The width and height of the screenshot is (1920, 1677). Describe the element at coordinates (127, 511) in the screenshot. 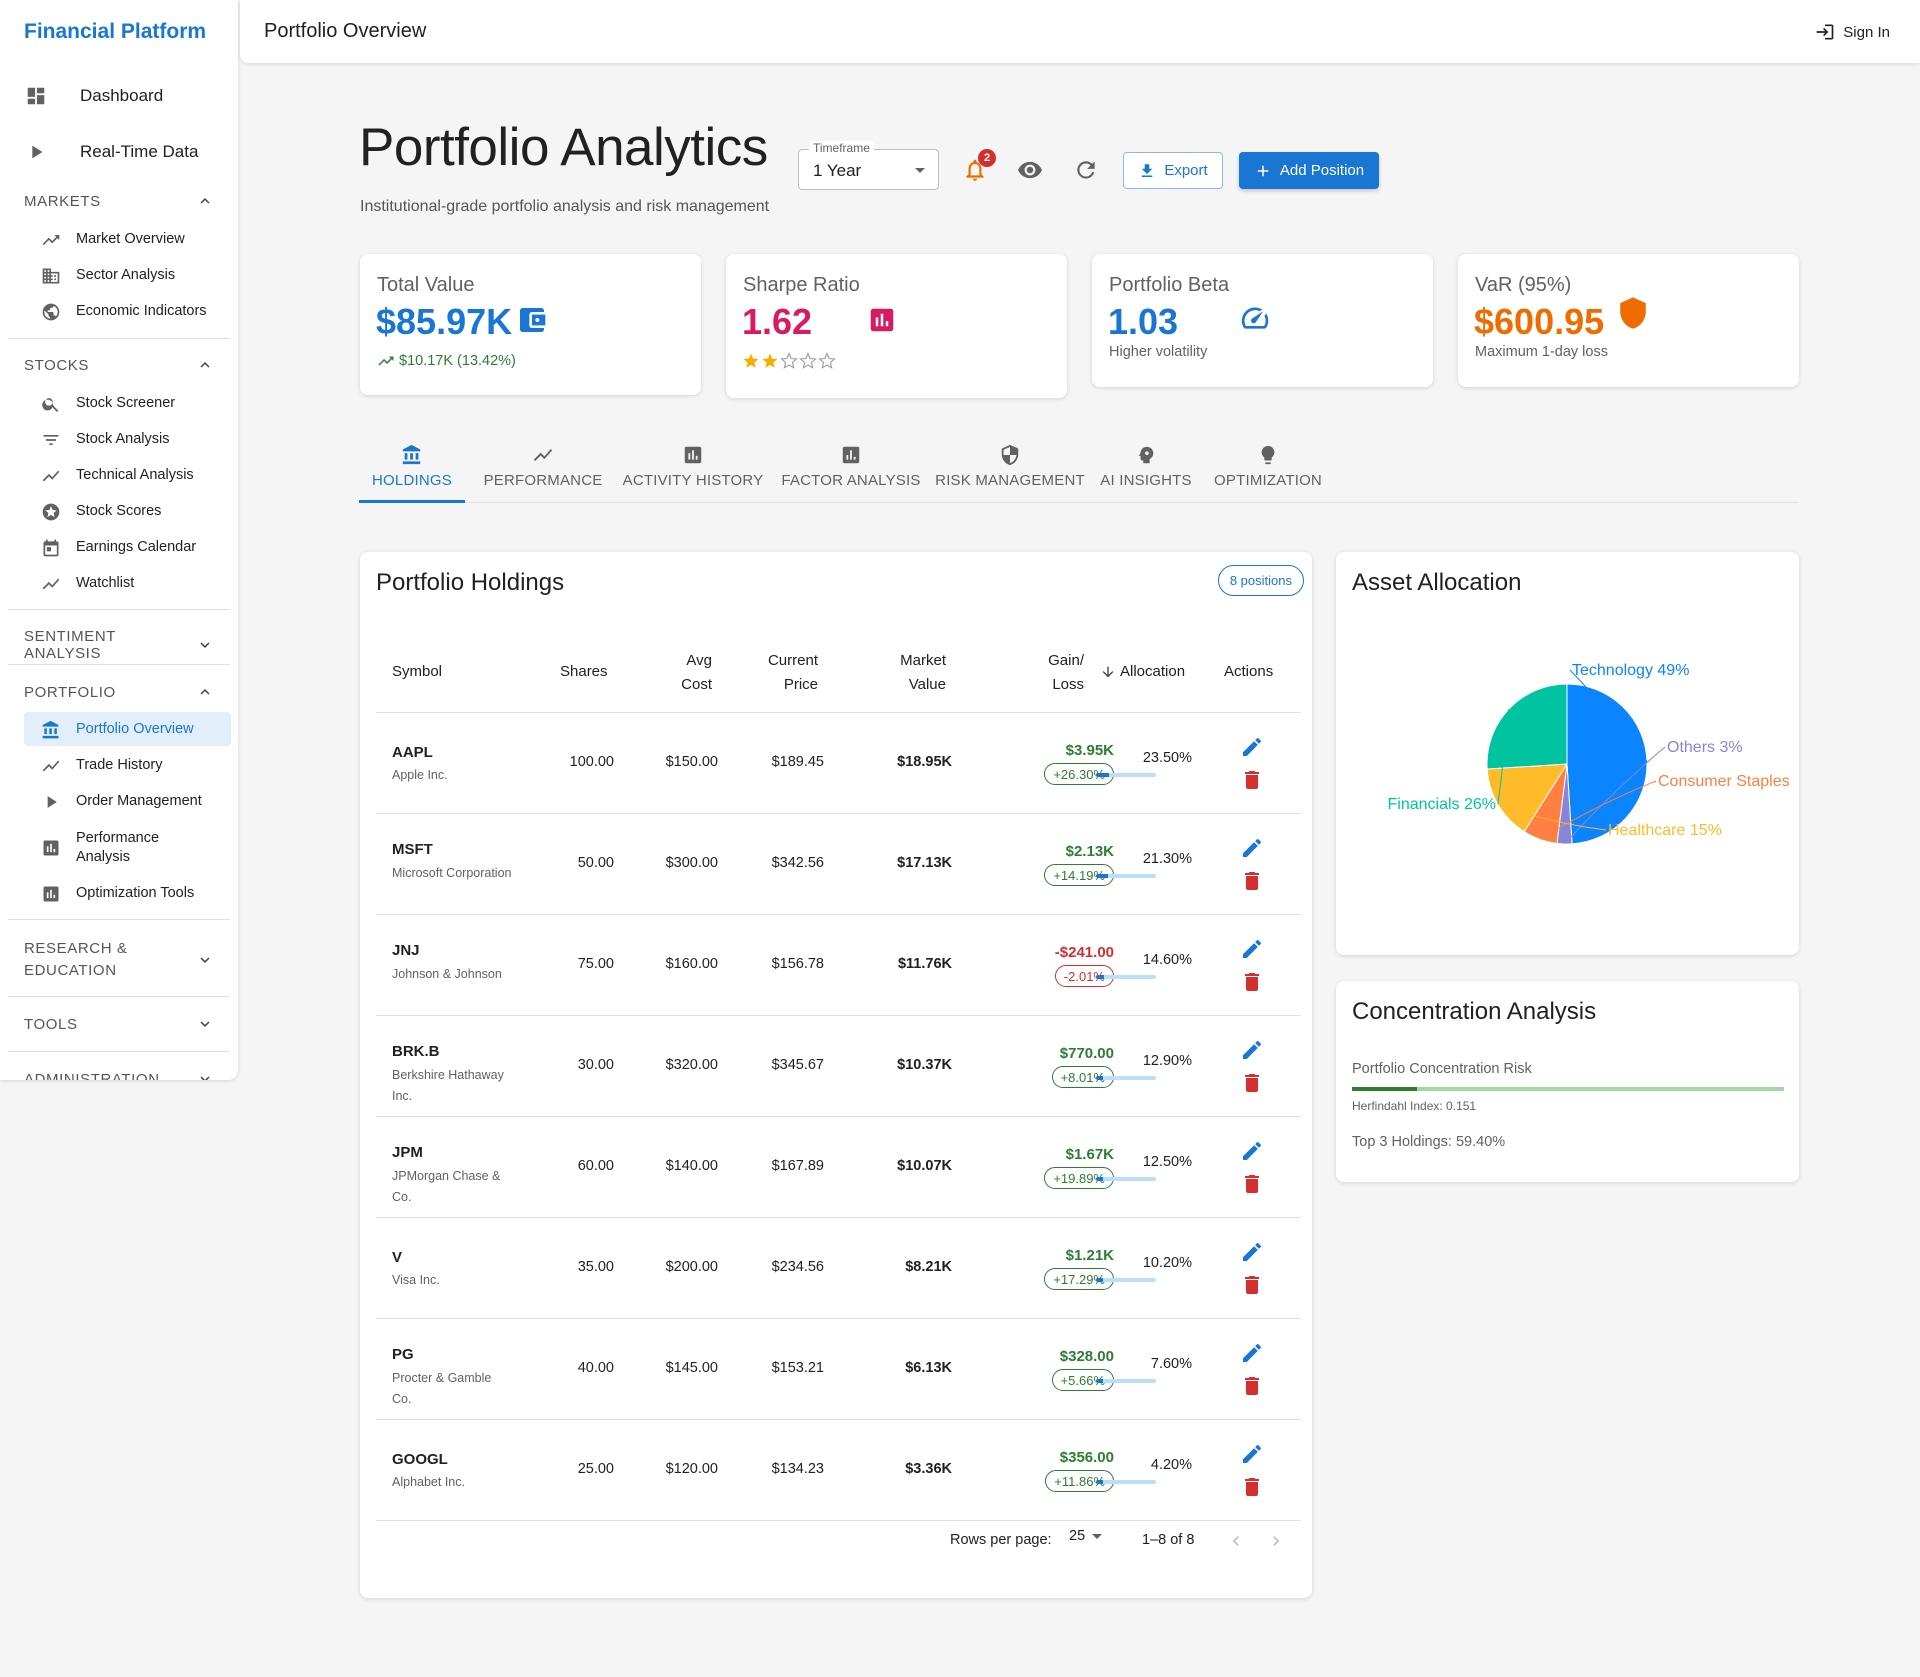

I see `sidebar-item-stock-scores: Stock Scores` at that location.